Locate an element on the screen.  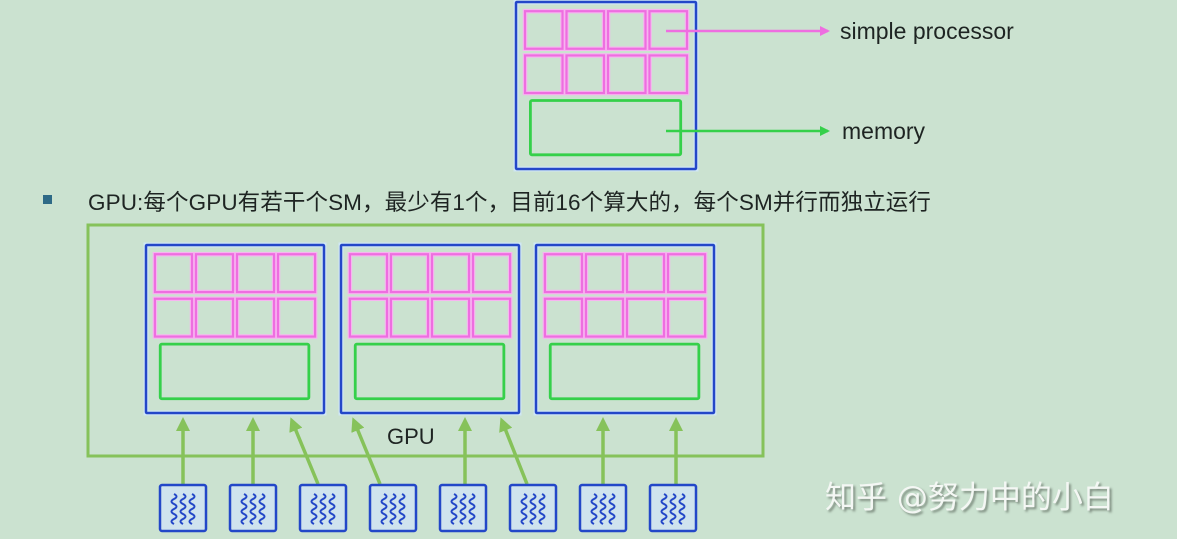
gpu-label: GPU is located at coordinates (411, 436).